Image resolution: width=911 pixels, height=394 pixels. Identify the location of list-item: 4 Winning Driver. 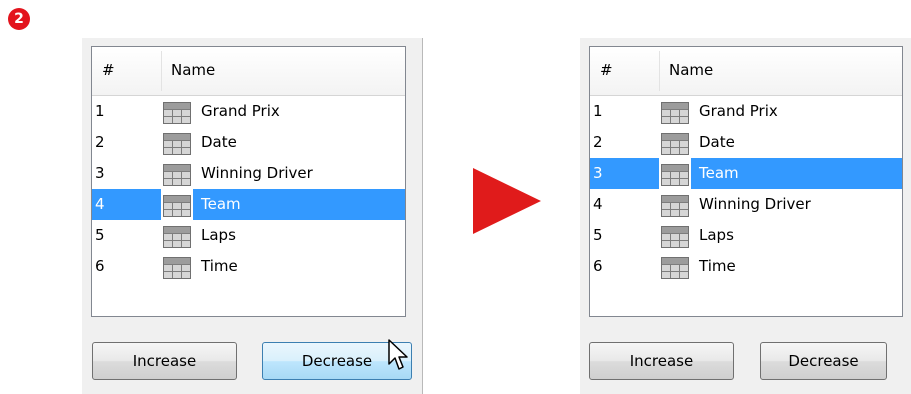
(746, 204).